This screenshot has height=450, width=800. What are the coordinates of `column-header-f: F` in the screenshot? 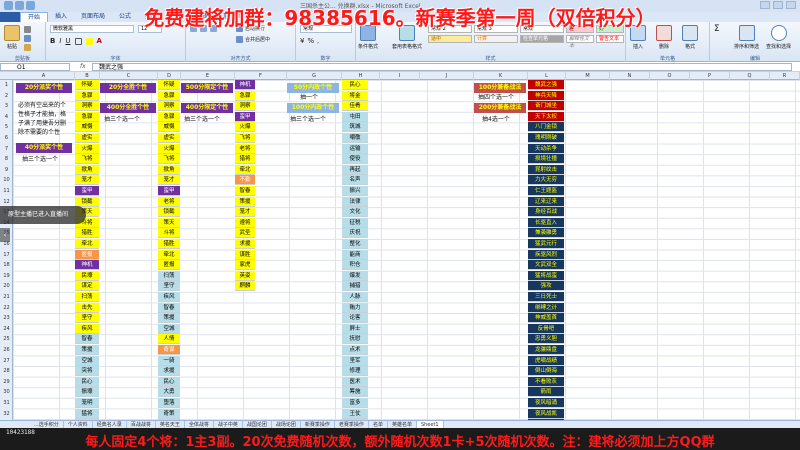 It's located at (261, 76).